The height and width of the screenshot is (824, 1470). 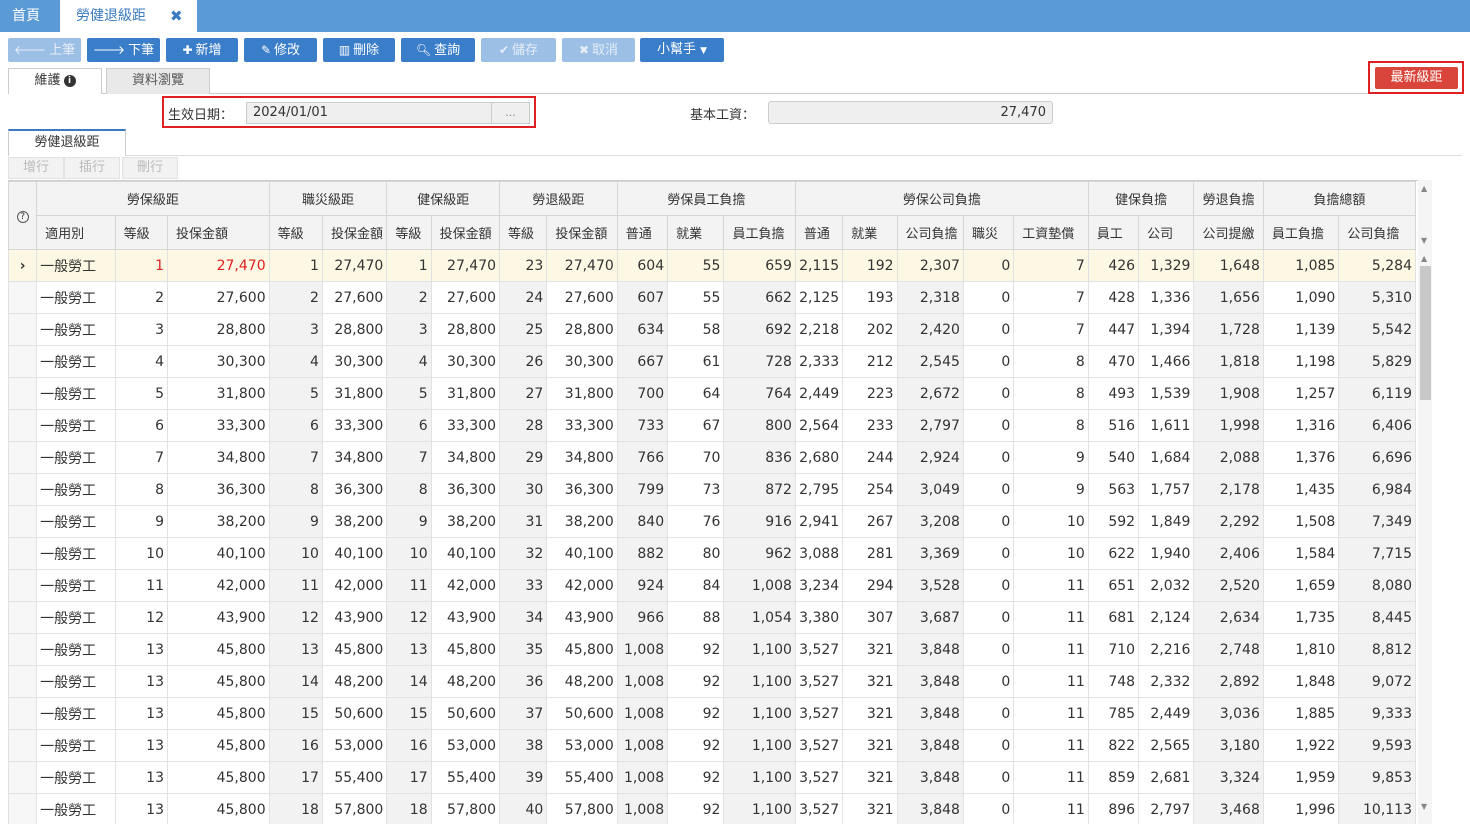 I want to click on table-cell: 426, so click(x=1113, y=265).